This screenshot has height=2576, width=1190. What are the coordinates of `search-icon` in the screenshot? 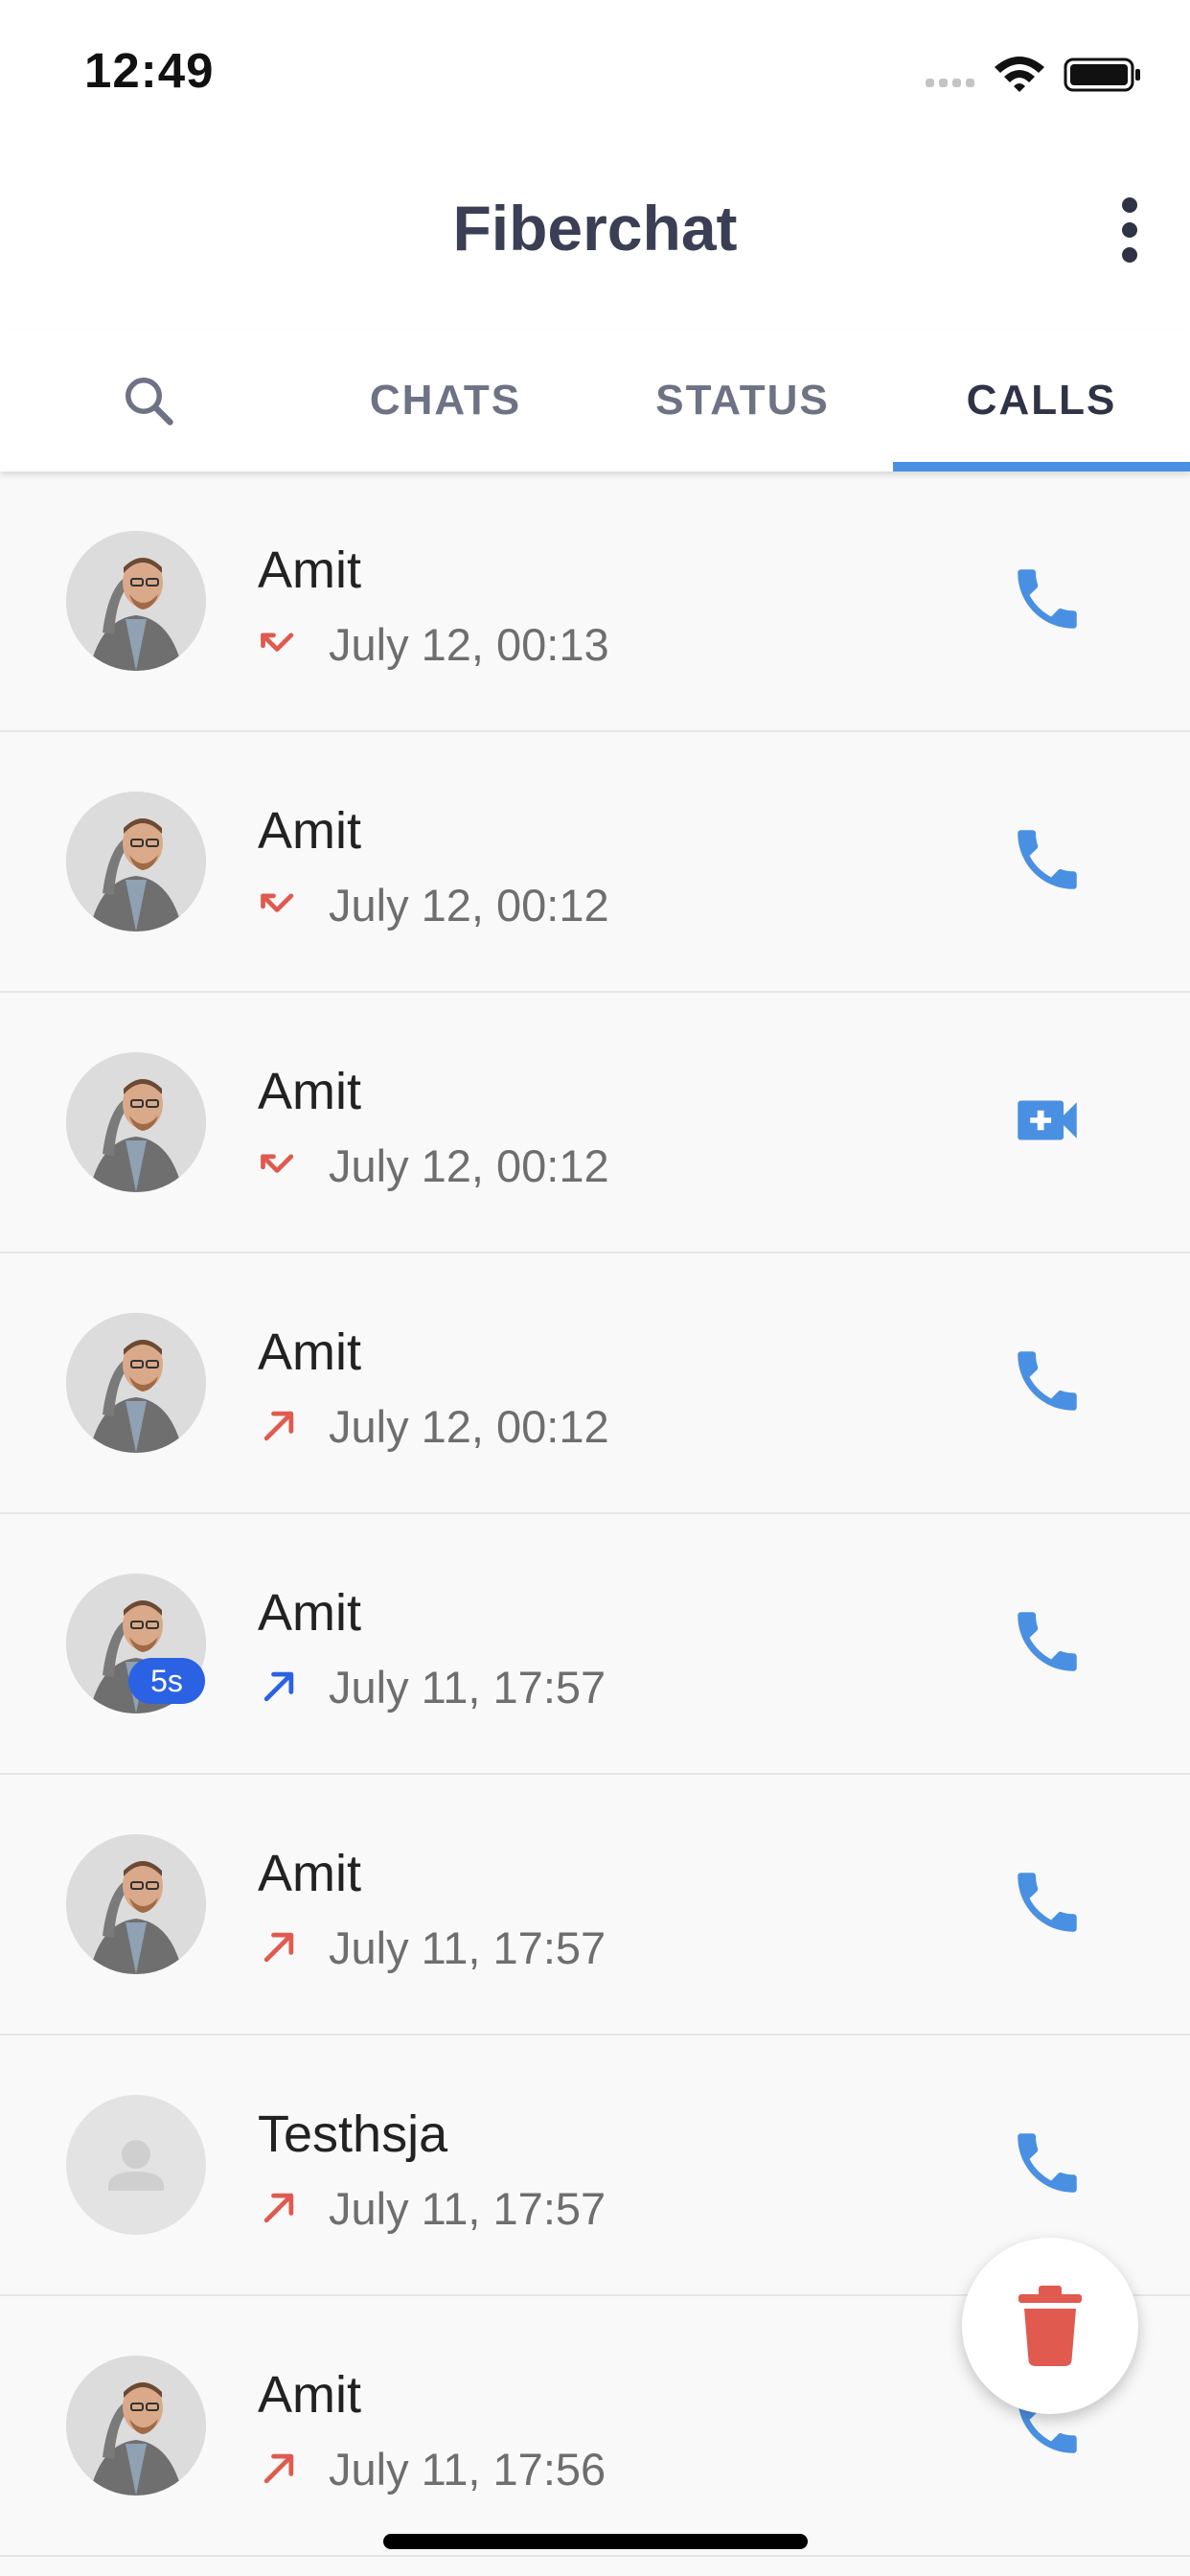 It's located at (150, 402).